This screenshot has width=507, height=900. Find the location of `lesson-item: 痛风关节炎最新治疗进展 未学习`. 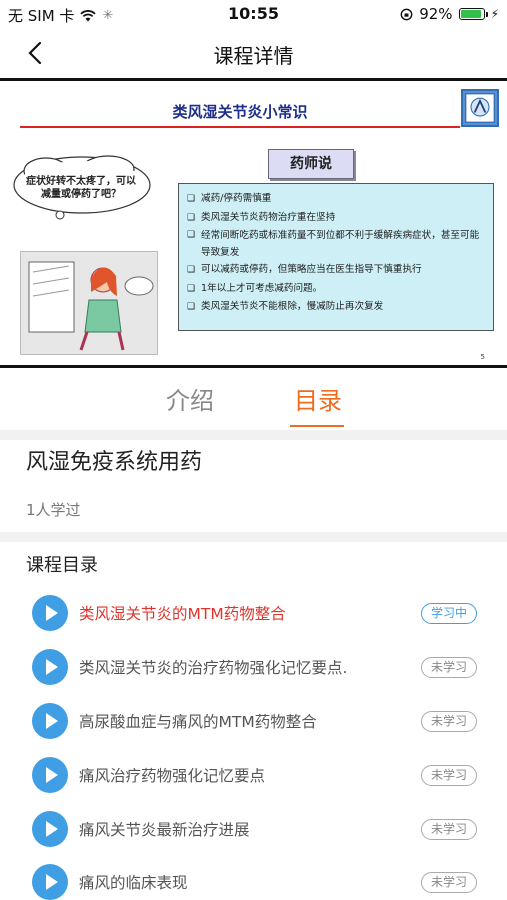

lesson-item: 痛风关节炎最新治疗进展 未学习 is located at coordinates (253, 838).